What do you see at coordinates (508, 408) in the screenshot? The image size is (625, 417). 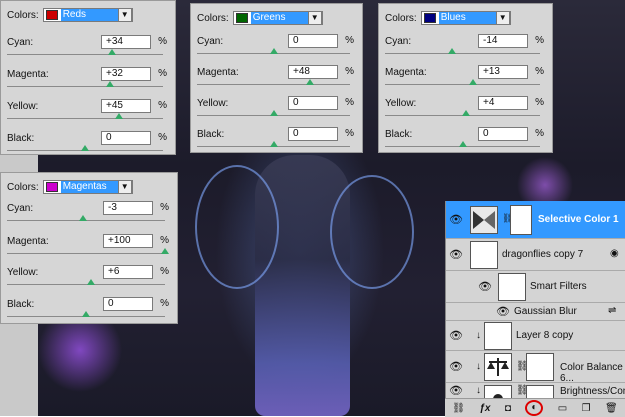 I see `add-mask-icon: ◘` at bounding box center [508, 408].